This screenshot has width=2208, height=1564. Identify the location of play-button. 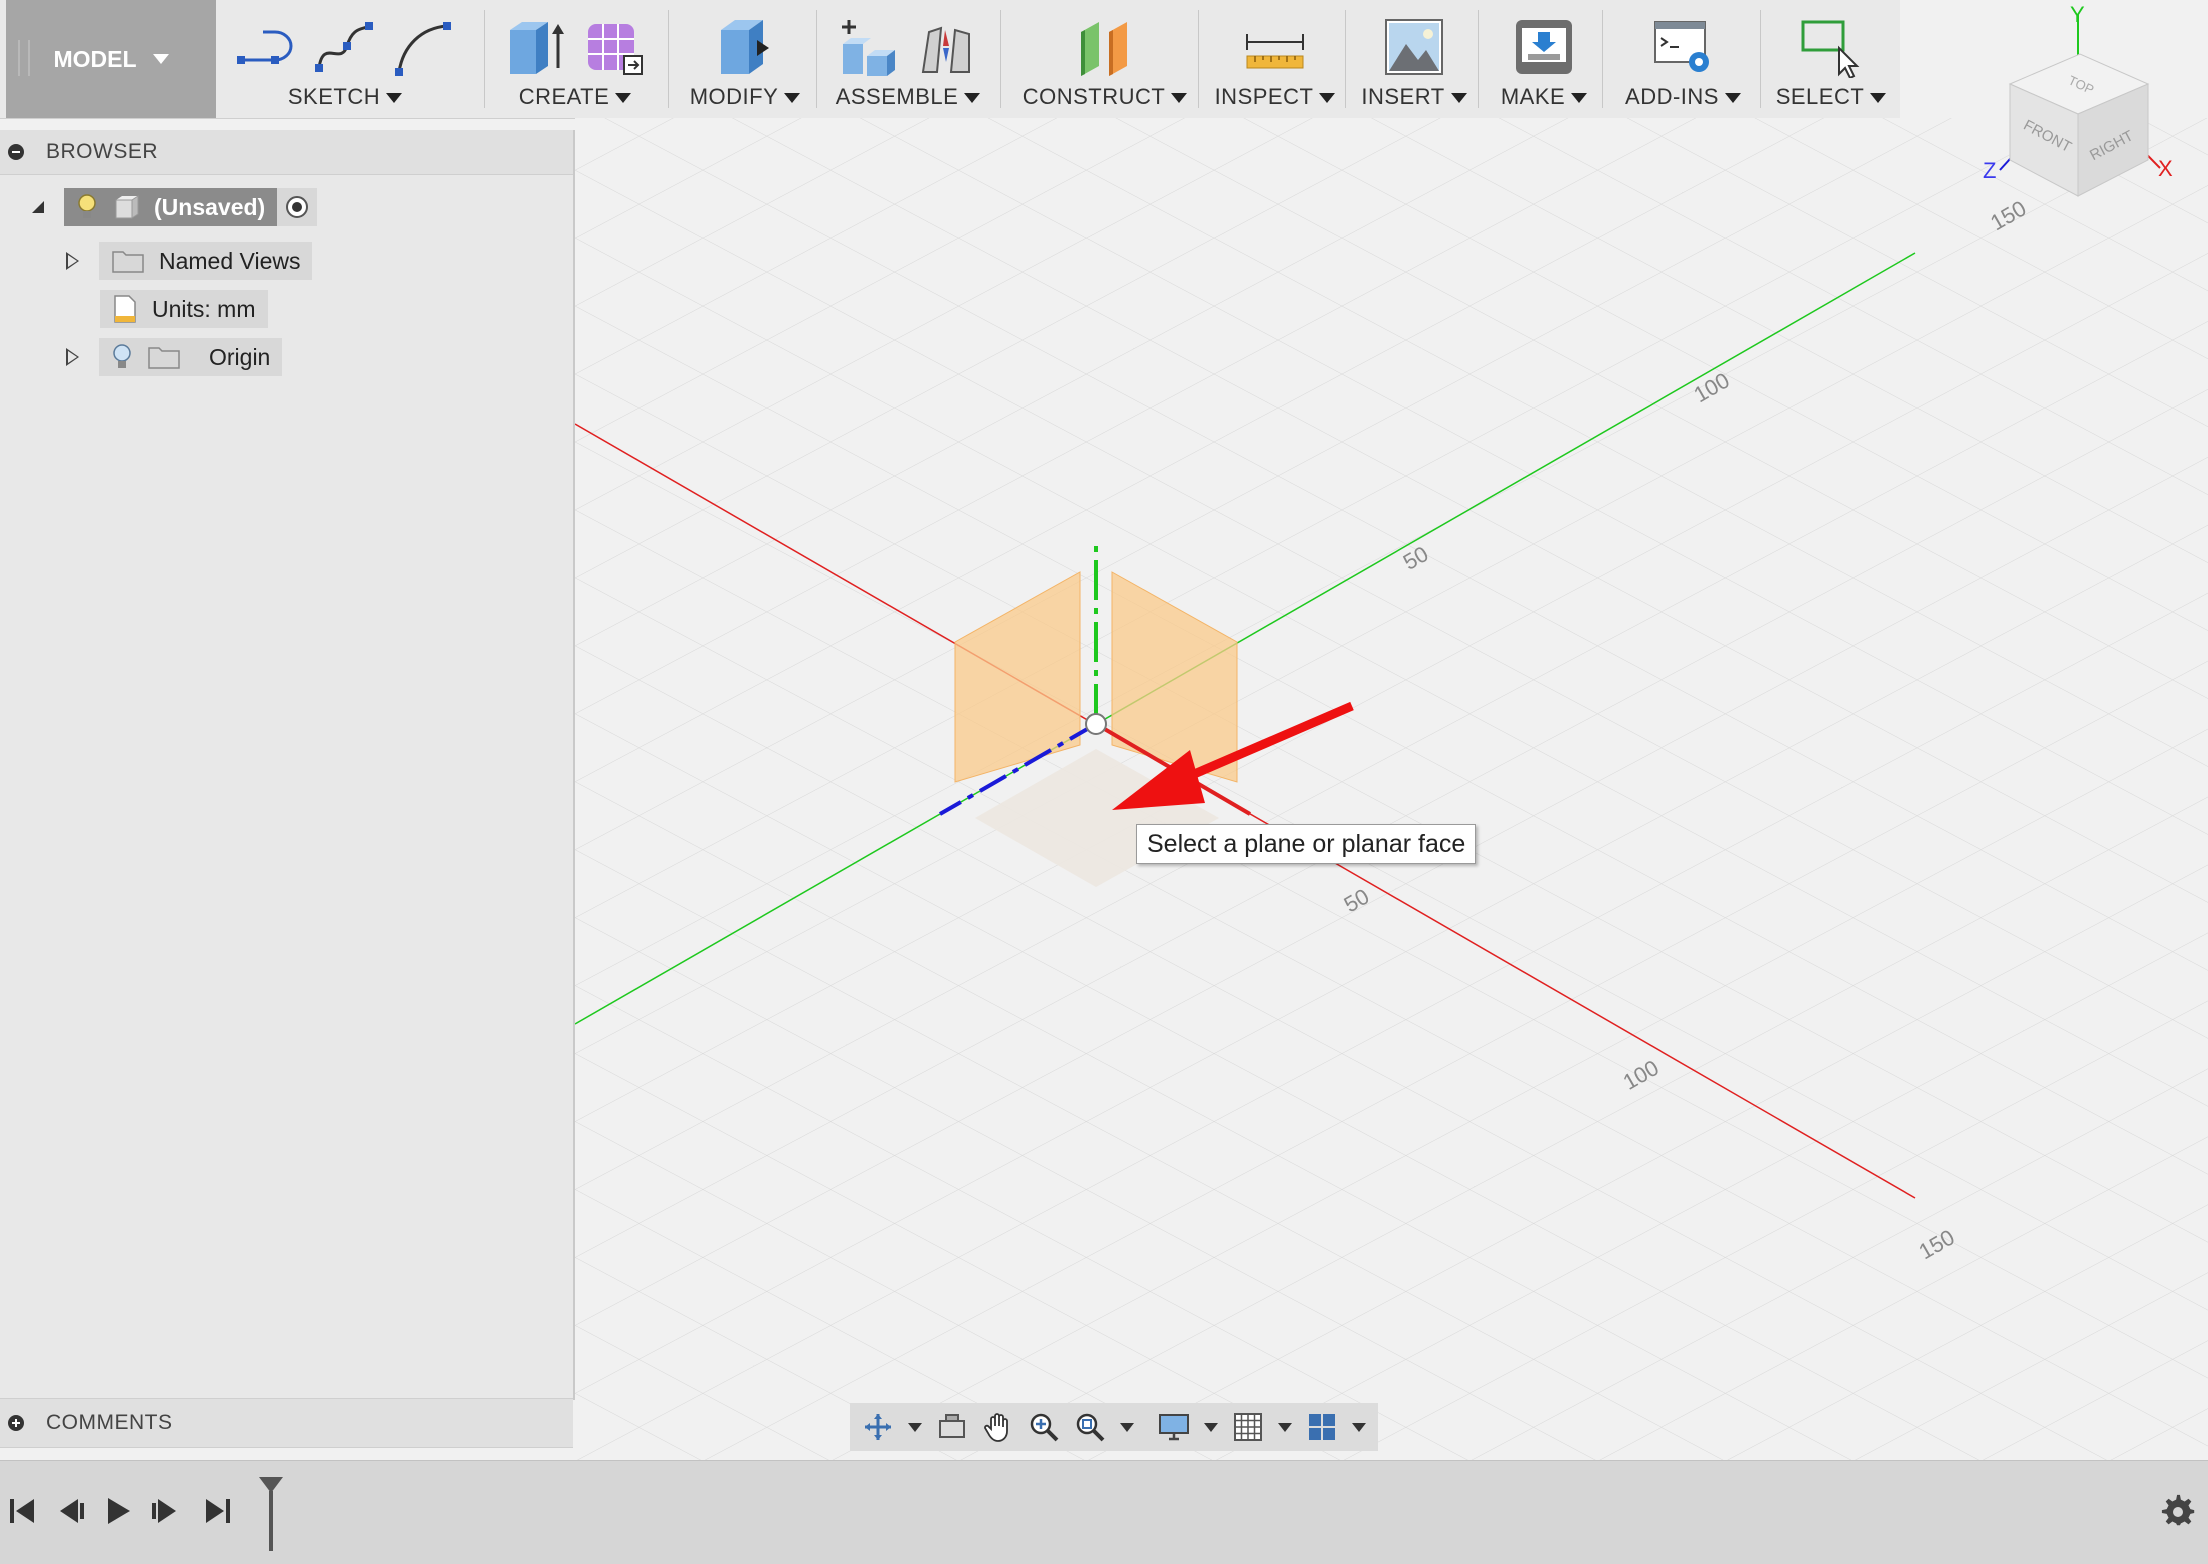
(118, 1511).